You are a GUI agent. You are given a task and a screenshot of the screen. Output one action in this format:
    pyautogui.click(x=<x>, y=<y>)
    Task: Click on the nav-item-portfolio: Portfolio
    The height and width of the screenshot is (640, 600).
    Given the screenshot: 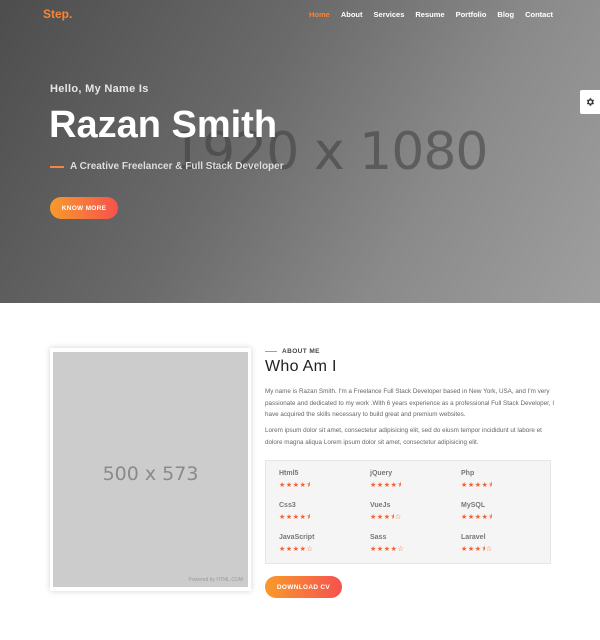 What is the action you would take?
    pyautogui.click(x=471, y=14)
    